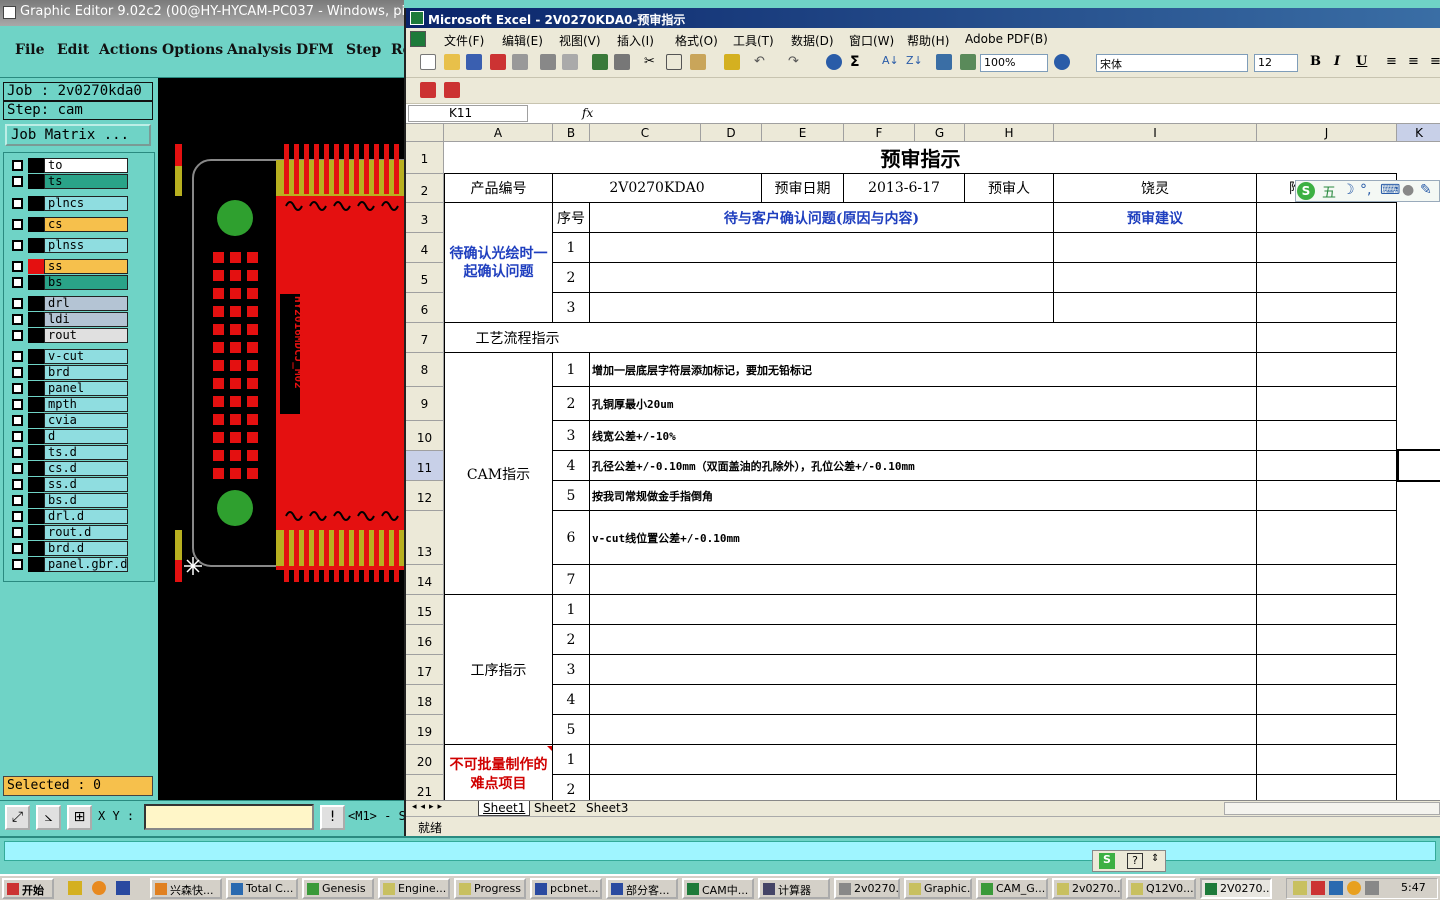  What do you see at coordinates (128, 50) in the screenshot?
I see `menu-actions: Actions` at bounding box center [128, 50].